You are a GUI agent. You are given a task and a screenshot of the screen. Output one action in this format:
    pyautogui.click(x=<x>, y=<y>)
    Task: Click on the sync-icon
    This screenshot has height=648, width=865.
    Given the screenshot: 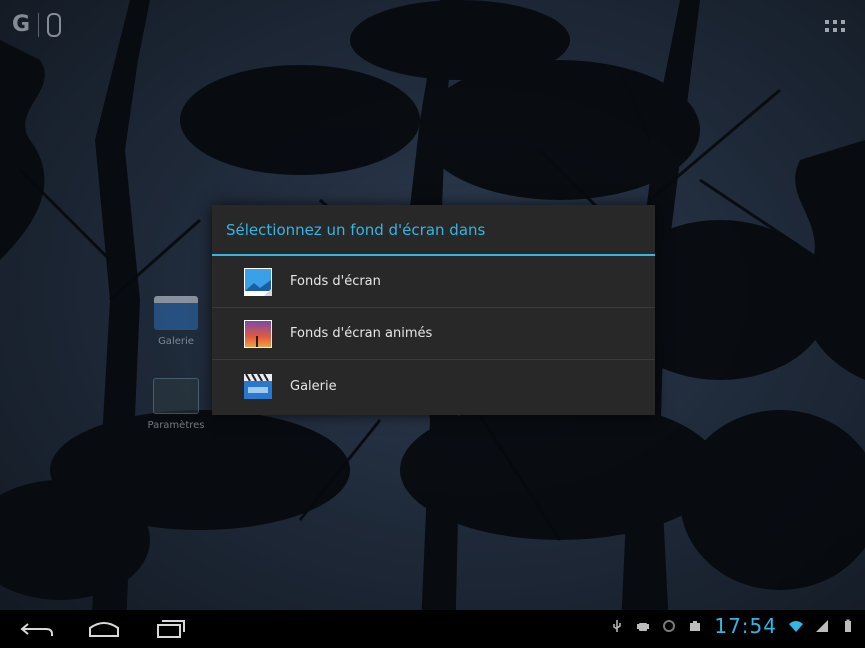 What is the action you would take?
    pyautogui.click(x=669, y=626)
    